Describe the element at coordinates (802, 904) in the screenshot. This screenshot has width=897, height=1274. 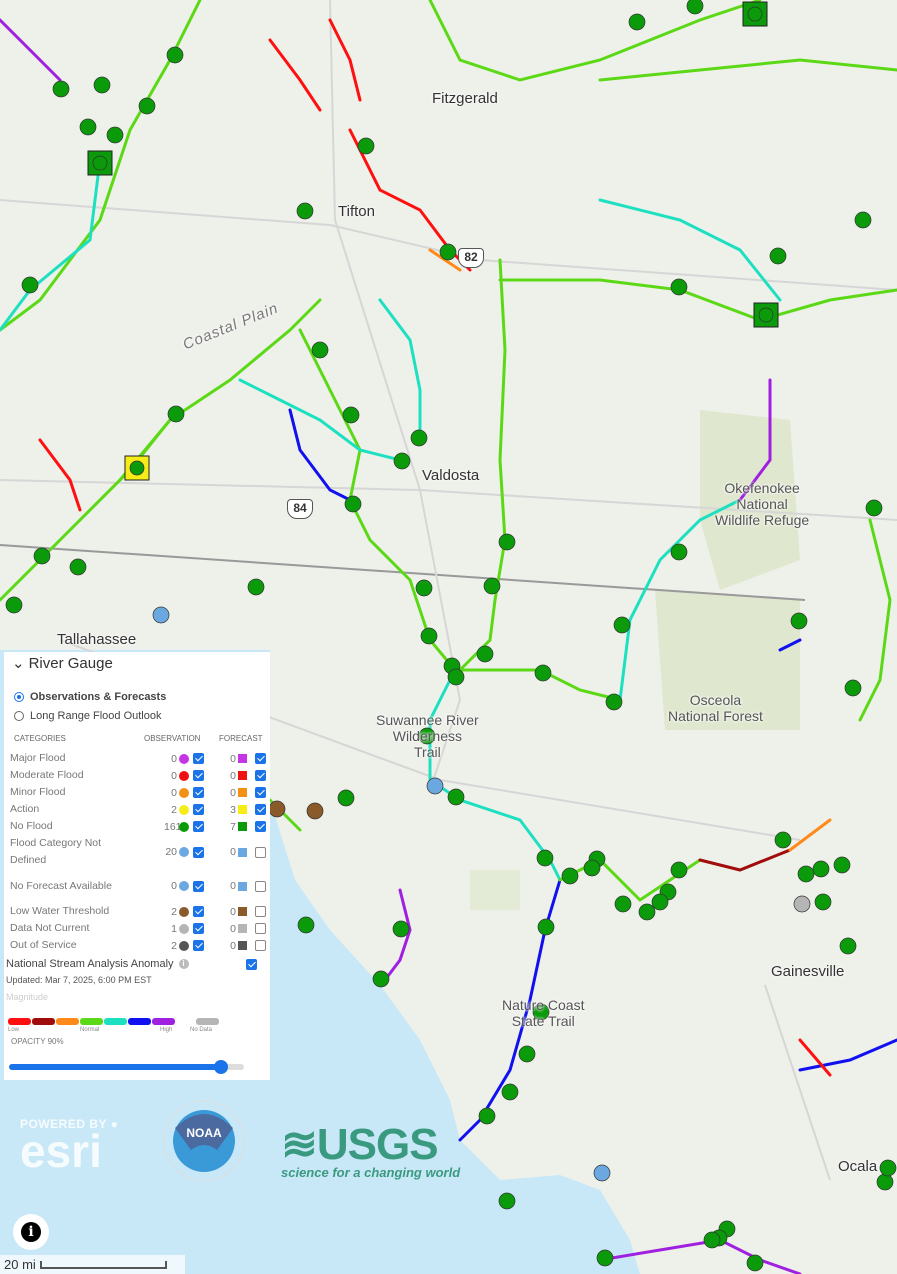
I see `gauge-data-not-current` at that location.